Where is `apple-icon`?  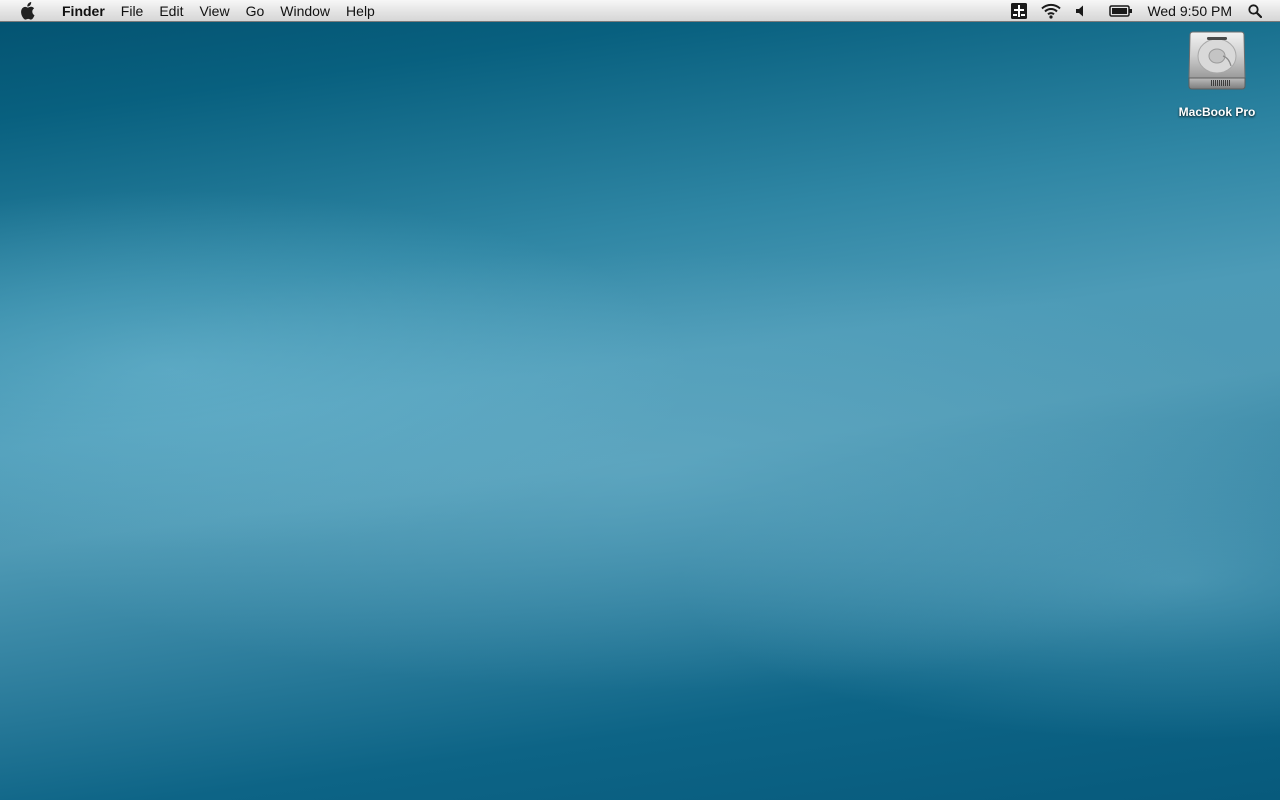
apple-icon is located at coordinates (27, 11).